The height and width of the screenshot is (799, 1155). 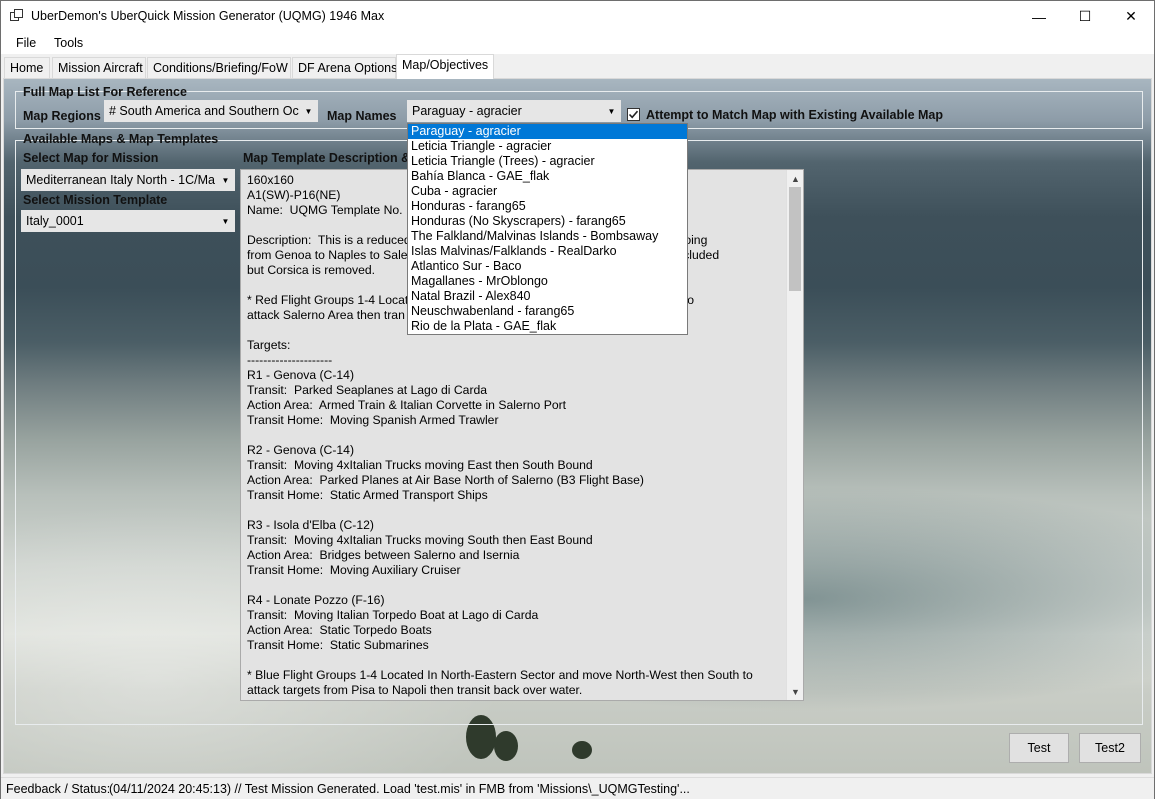 What do you see at coordinates (577, 43) in the screenshot?
I see `menu-bar: File Tools` at bounding box center [577, 43].